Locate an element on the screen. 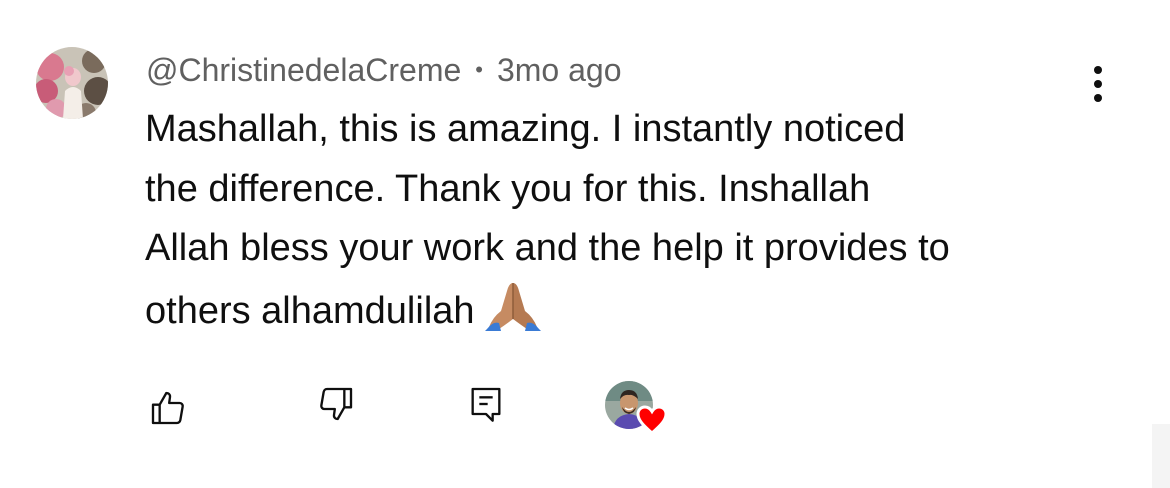 The image size is (1170, 488). dislike-button is located at coordinates (336, 404).